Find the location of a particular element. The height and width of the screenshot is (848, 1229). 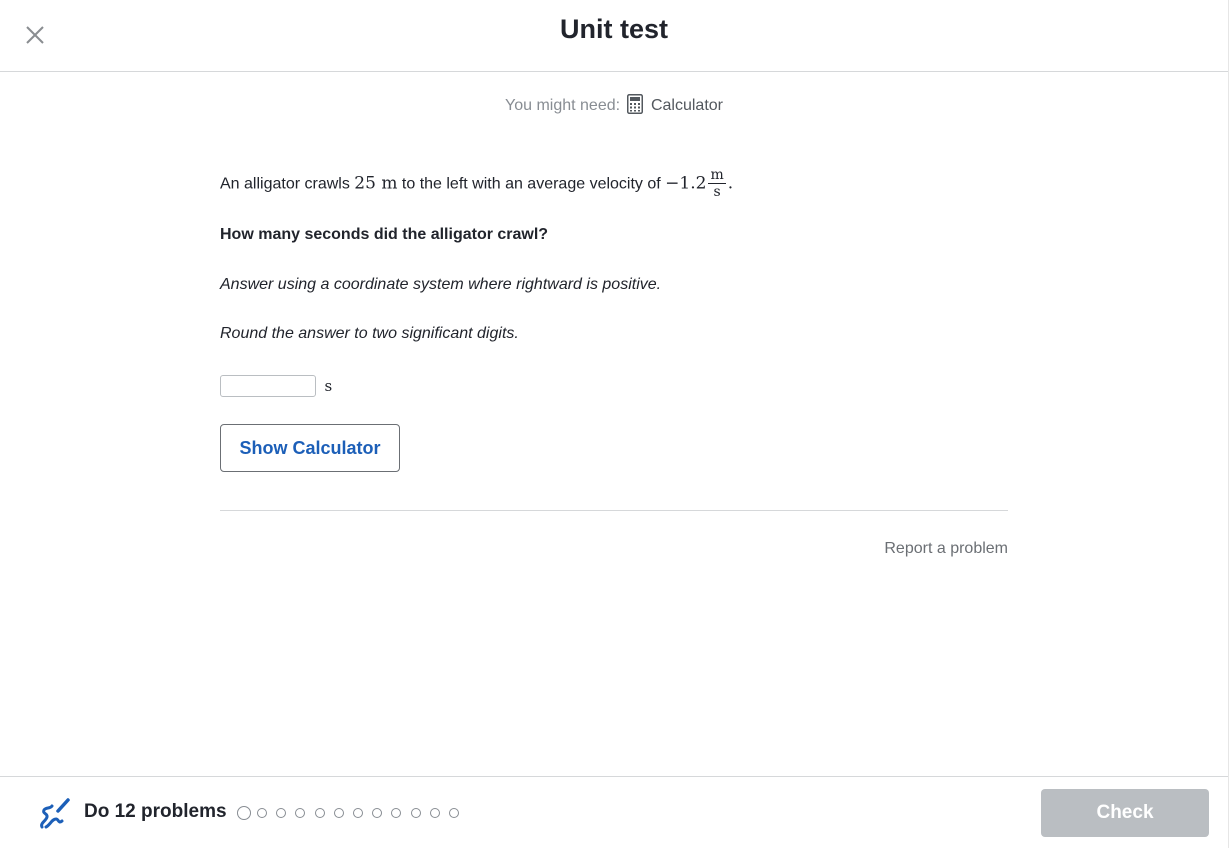

answer-row: s is located at coordinates (276, 386).